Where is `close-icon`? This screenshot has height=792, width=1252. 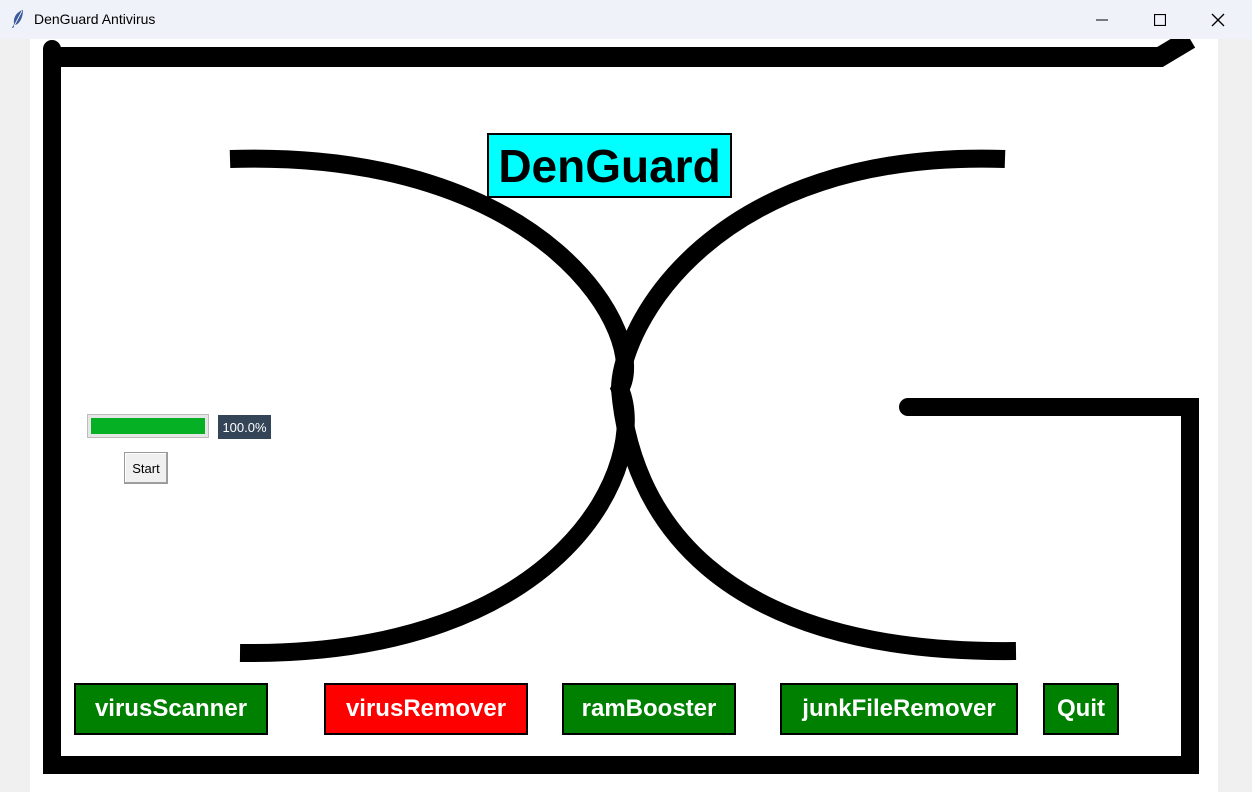 close-icon is located at coordinates (1218, 19).